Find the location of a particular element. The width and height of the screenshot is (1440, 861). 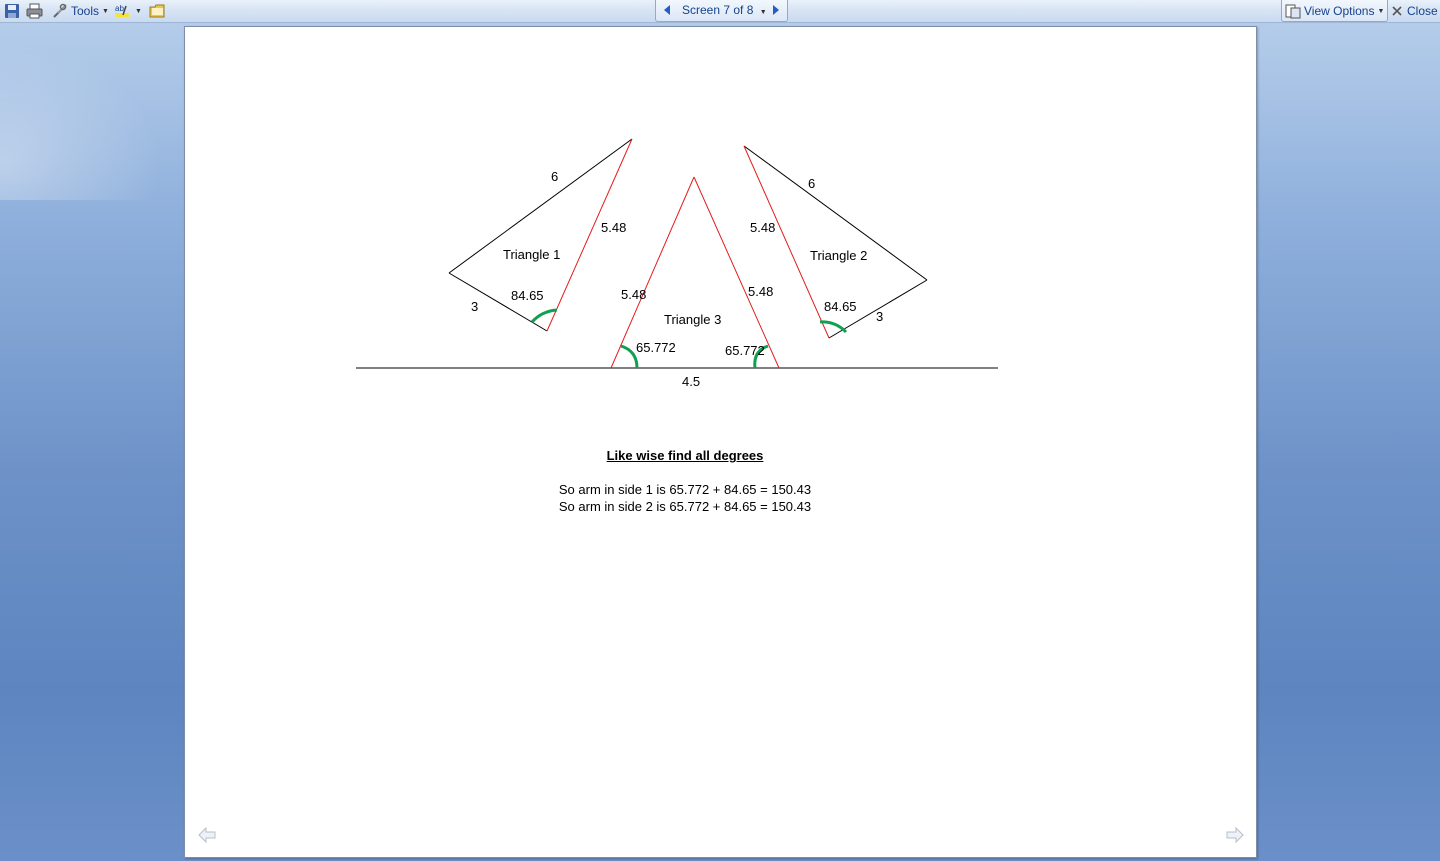

screen-indicator: Screen 7 of 8 ▼ is located at coordinates (724, 10).